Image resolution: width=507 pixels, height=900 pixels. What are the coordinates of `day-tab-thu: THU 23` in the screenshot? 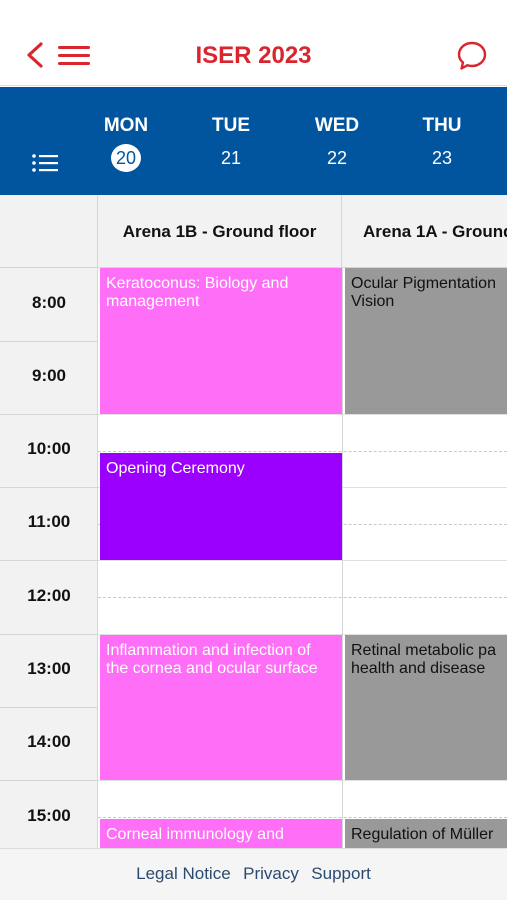 It's located at (442, 143).